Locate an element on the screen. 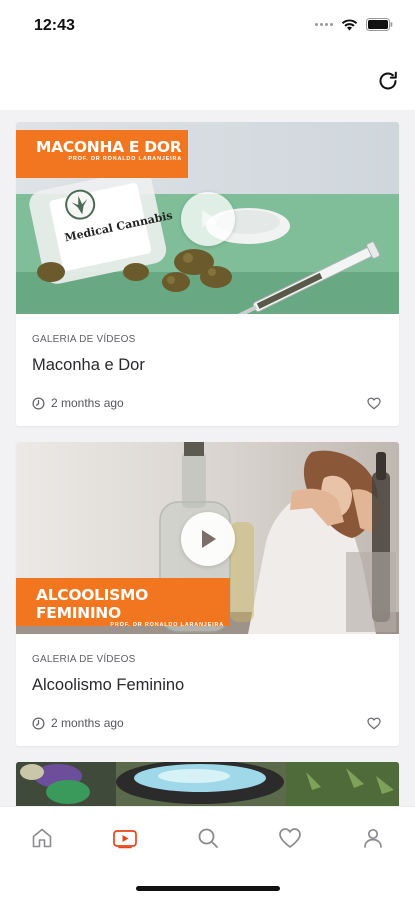 This screenshot has width=415, height=900. tab-videos is located at coordinates (125, 838).